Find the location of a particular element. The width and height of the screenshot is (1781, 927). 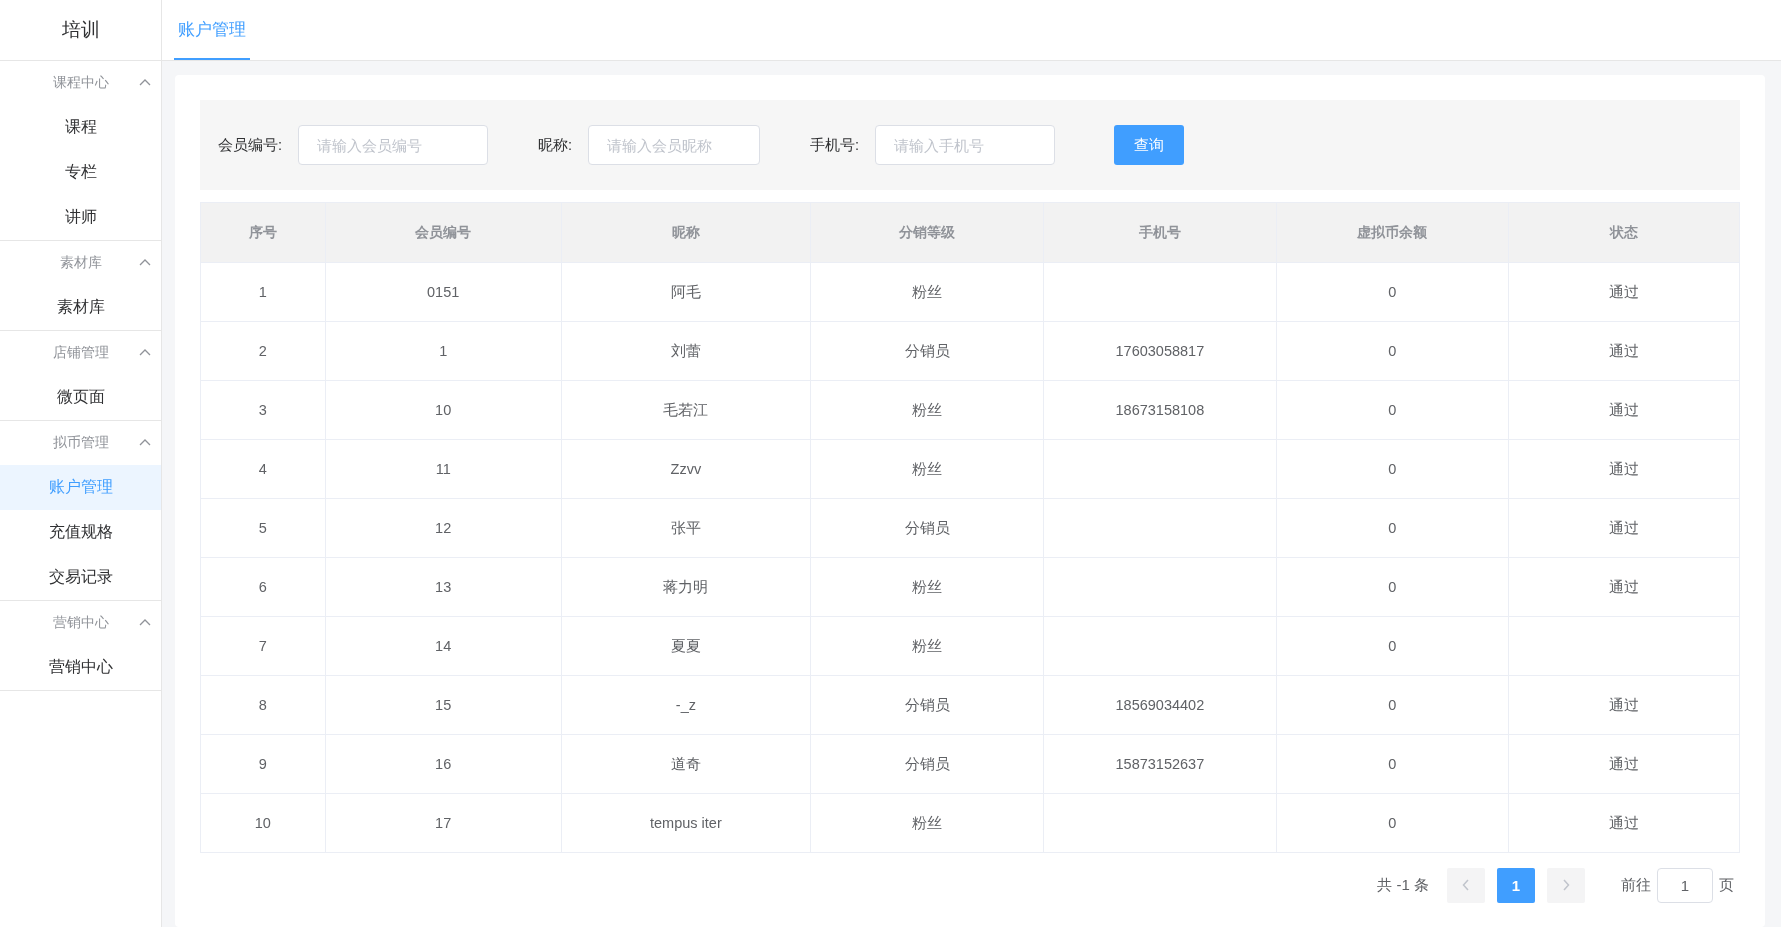

nickname-cell: 阿毛 is located at coordinates (686, 292).